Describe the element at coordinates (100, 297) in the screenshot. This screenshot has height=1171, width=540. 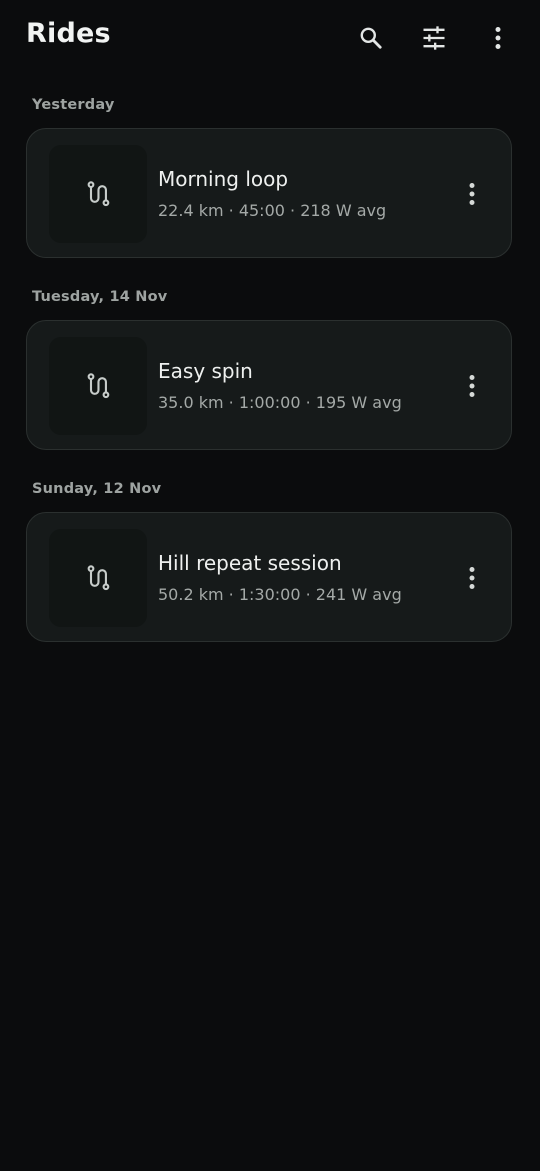
I see `section-header: Tuesday, 14 Nov` at that location.